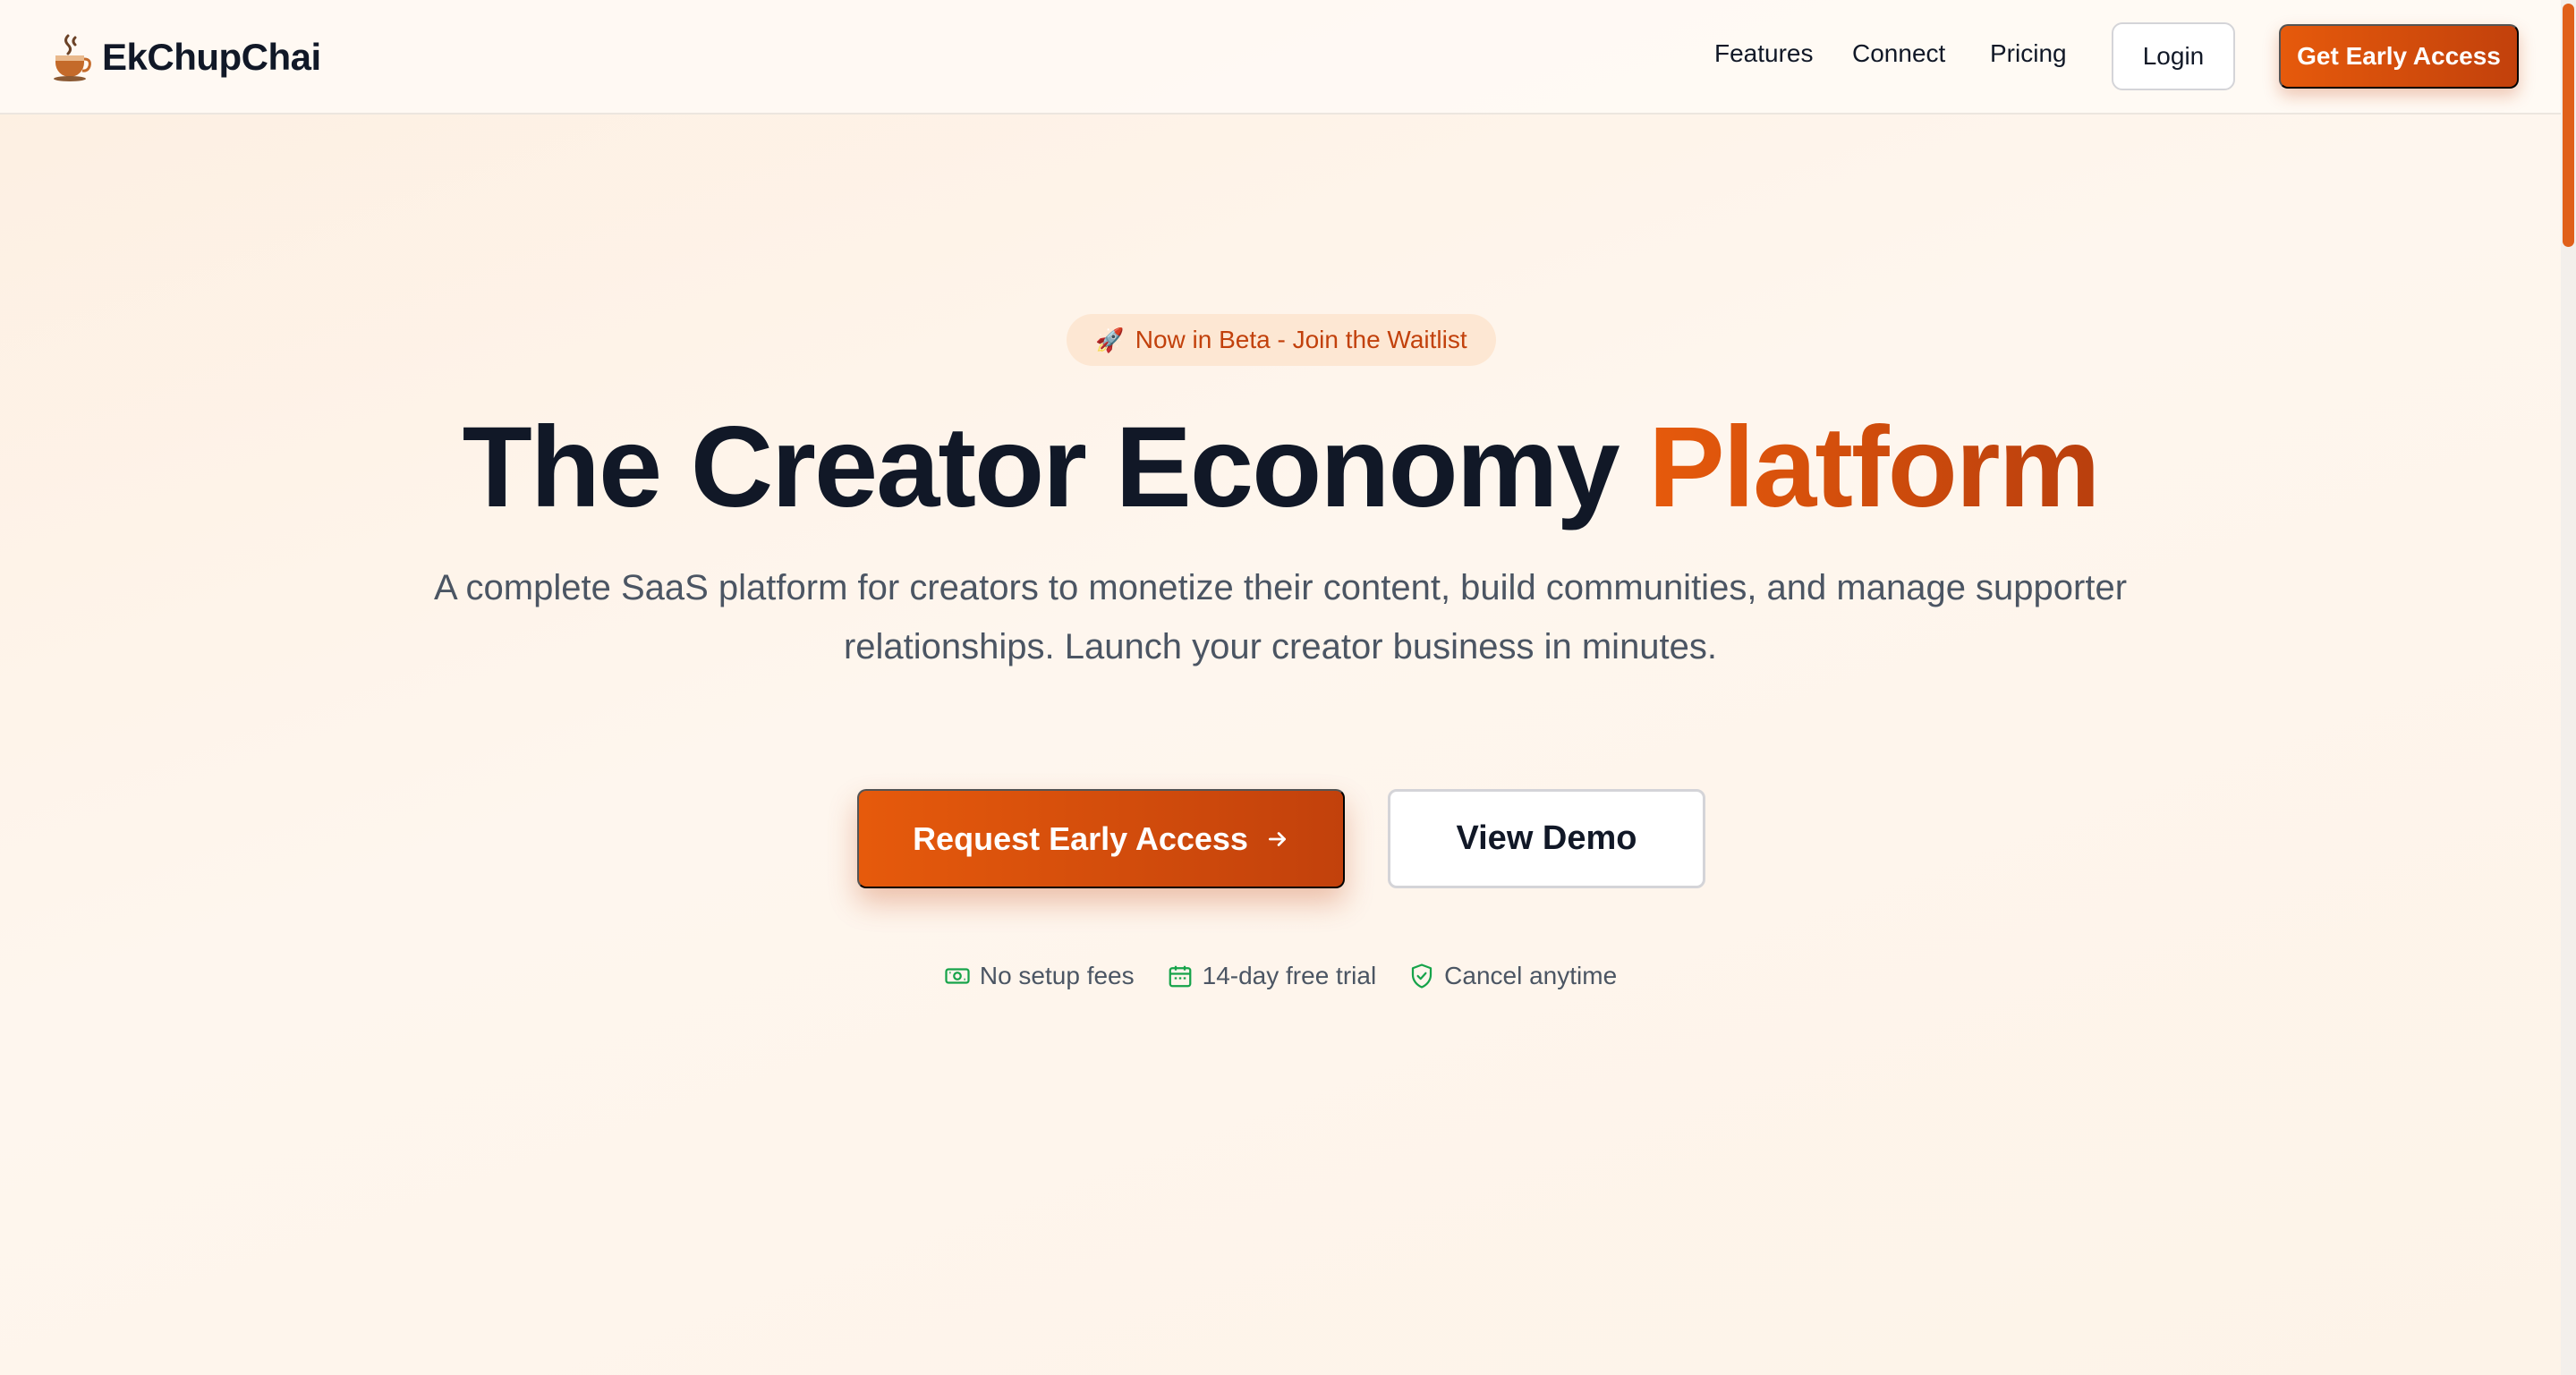 This screenshot has height=1375, width=2576. Describe the element at coordinates (1057, 975) in the screenshot. I see `feature-label: No setup fees` at that location.